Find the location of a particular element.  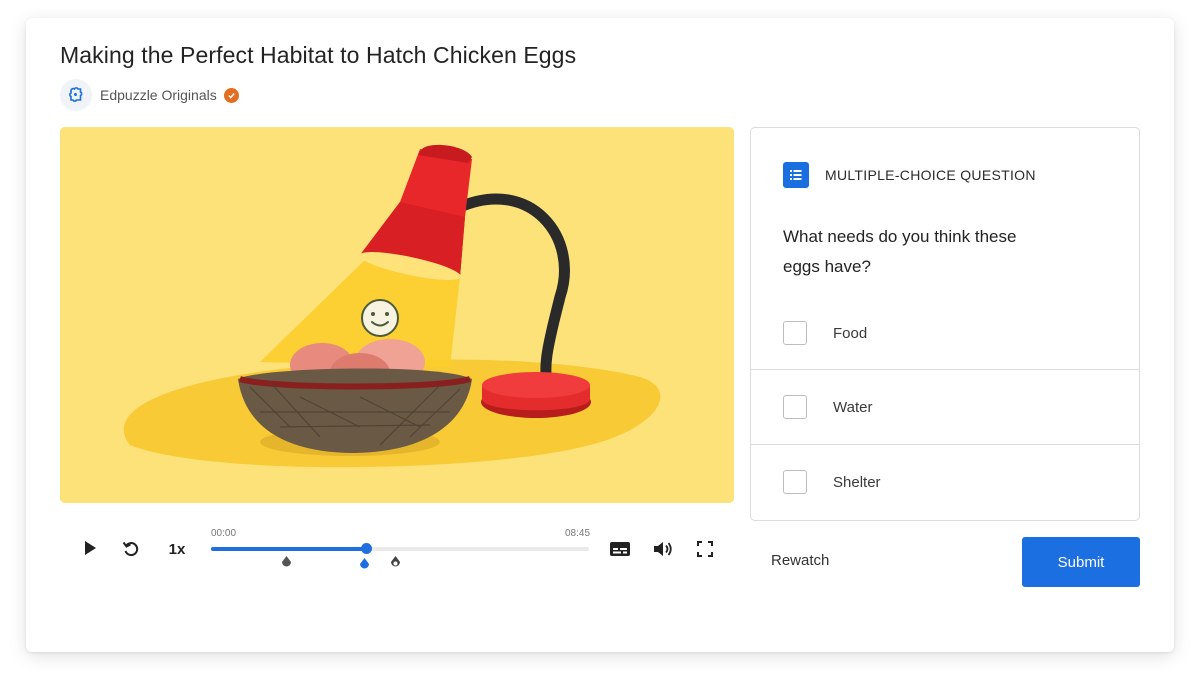

option-water: Water is located at coordinates (945, 406).